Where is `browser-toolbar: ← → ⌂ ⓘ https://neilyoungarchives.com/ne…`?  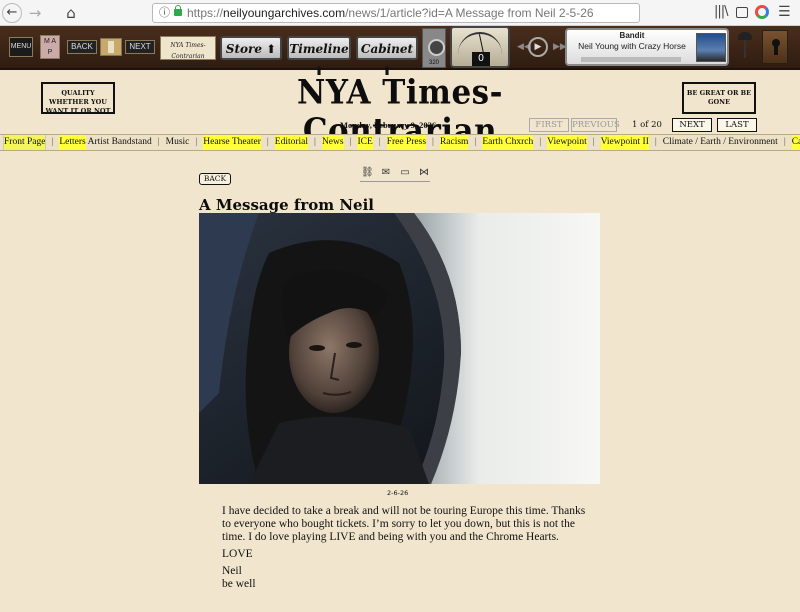 browser-toolbar: ← → ⌂ ⓘ https://neilyoungarchives.com/ne… is located at coordinates (400, 13).